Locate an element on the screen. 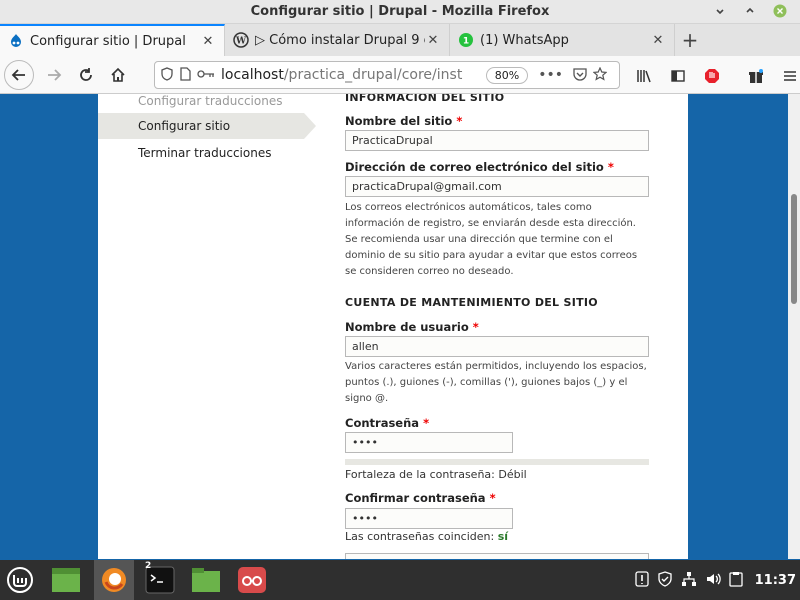 This screenshot has height=600, width=800. password-input: •••• is located at coordinates (429, 442).